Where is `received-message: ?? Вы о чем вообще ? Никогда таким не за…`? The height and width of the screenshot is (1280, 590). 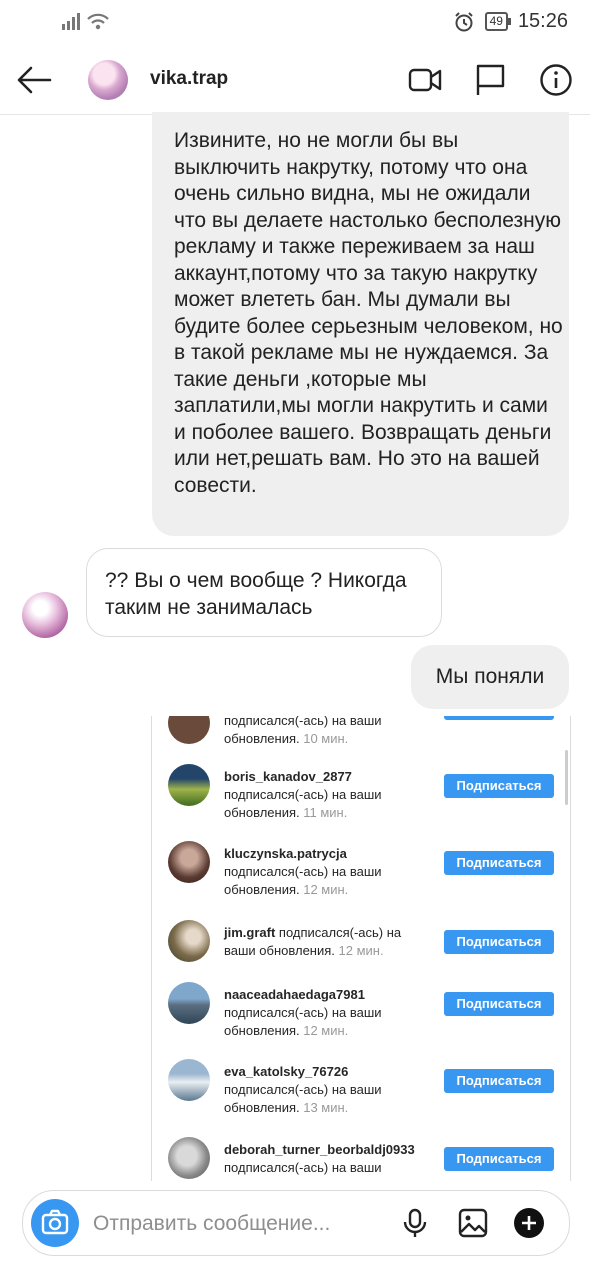
received-message: ?? Вы о чем вообще ? Никогда таким не за… is located at coordinates (264, 592).